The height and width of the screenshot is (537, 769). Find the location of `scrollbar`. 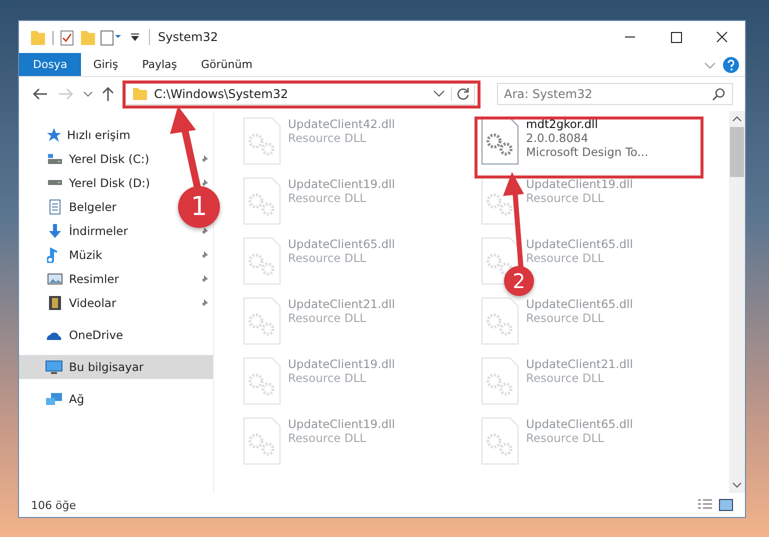

scrollbar is located at coordinates (737, 302).